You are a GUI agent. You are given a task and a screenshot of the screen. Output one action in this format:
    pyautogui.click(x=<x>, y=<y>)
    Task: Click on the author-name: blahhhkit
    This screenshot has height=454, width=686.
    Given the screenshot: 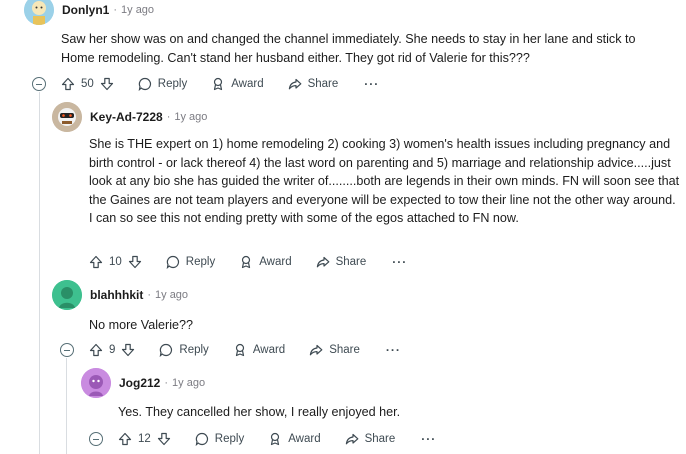 What is the action you would take?
    pyautogui.click(x=116, y=295)
    